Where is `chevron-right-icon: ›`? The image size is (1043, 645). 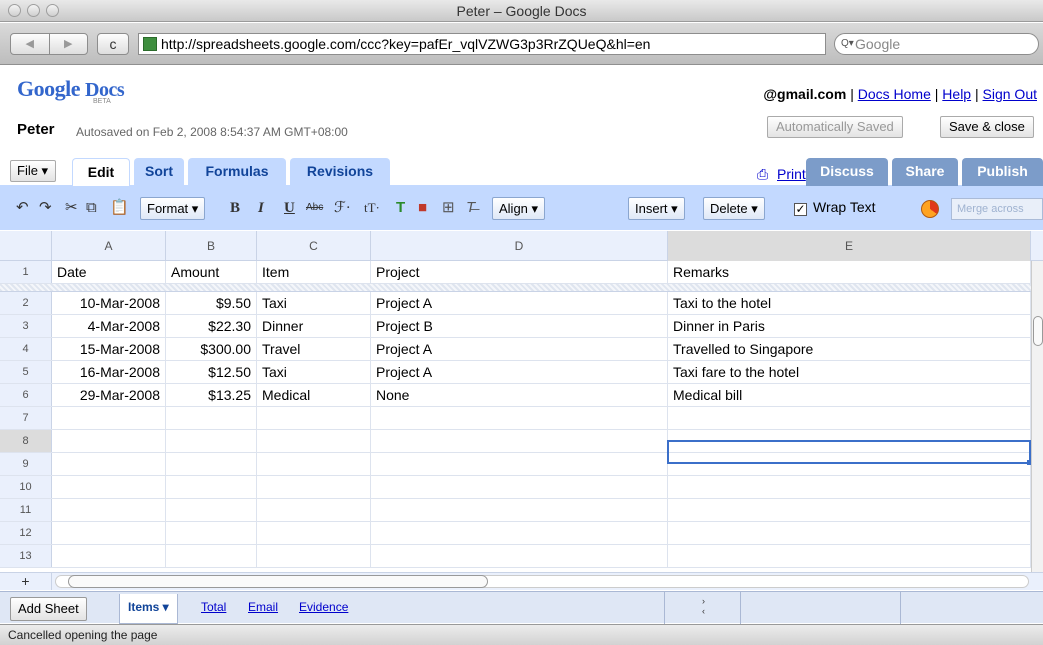
chevron-right-icon: › is located at coordinates (703, 601).